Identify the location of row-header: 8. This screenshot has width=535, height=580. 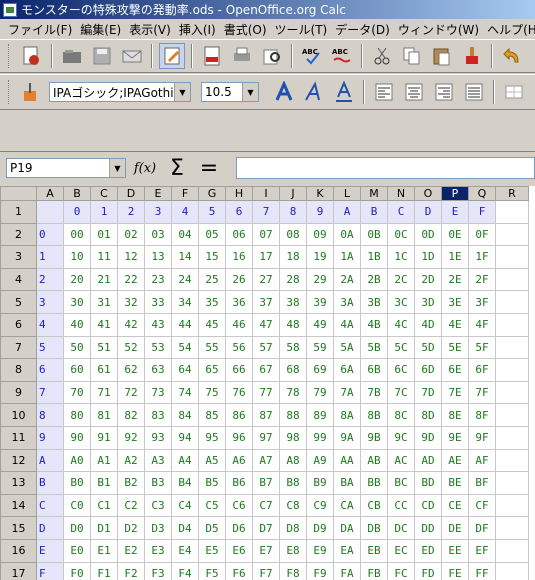
(18, 370).